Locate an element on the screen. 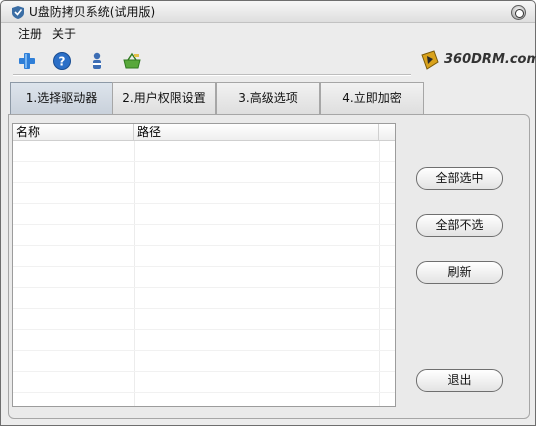 This screenshot has width=536, height=426. column-header-name: 名称 is located at coordinates (73, 132).